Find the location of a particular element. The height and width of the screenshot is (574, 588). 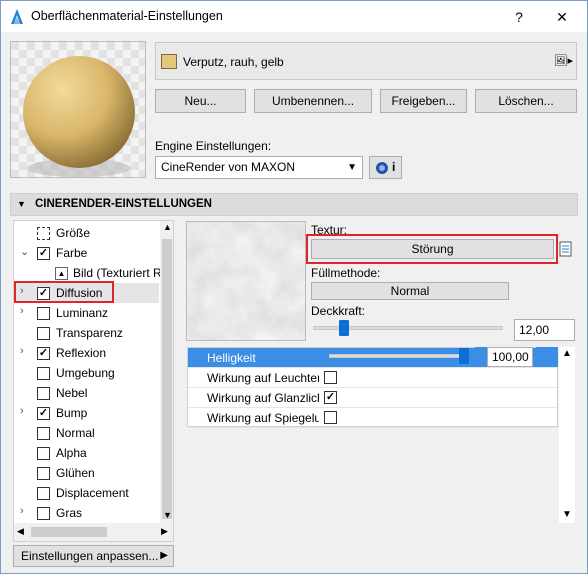

property-row: Wirkung auf Spiegelung is located at coordinates (372, 418).